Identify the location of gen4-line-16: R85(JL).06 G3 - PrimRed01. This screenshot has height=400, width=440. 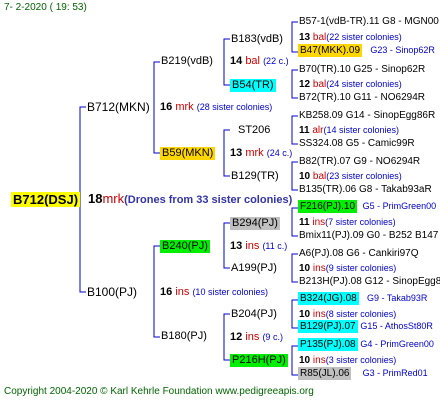
(363, 373).